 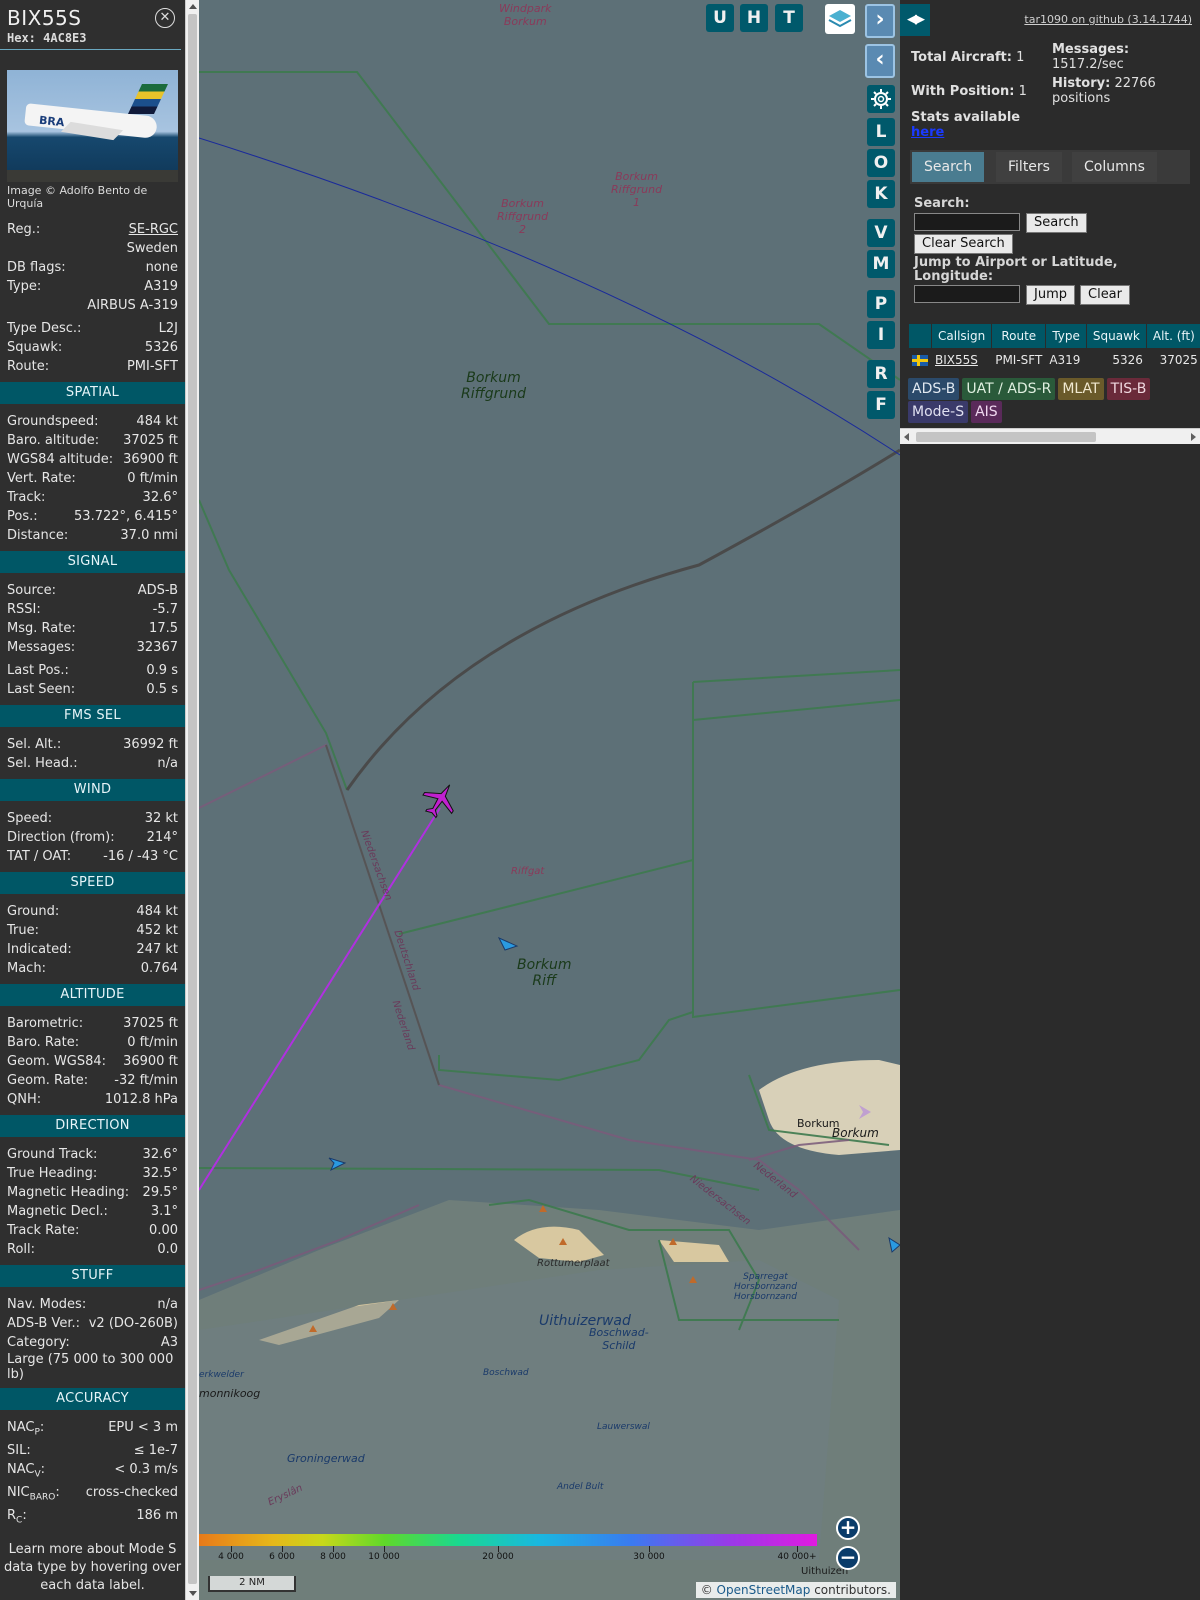 What do you see at coordinates (43, 1323) in the screenshot?
I see `stuff-label: ADS-B Ver.:` at bounding box center [43, 1323].